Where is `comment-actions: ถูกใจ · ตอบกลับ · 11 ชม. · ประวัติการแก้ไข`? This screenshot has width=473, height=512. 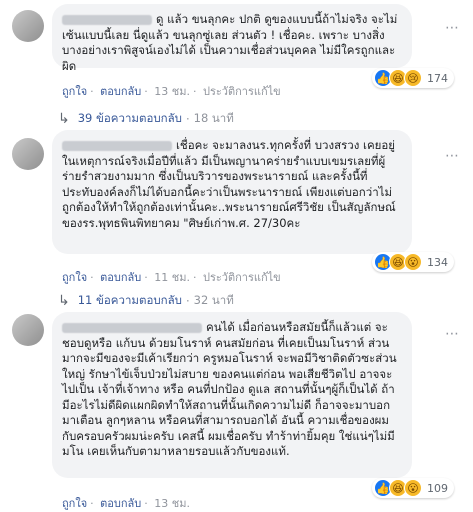 comment-actions: ถูกใจ · ตอบกลับ · 11 ชม. · ประวัติการแก้ไข is located at coordinates (171, 277).